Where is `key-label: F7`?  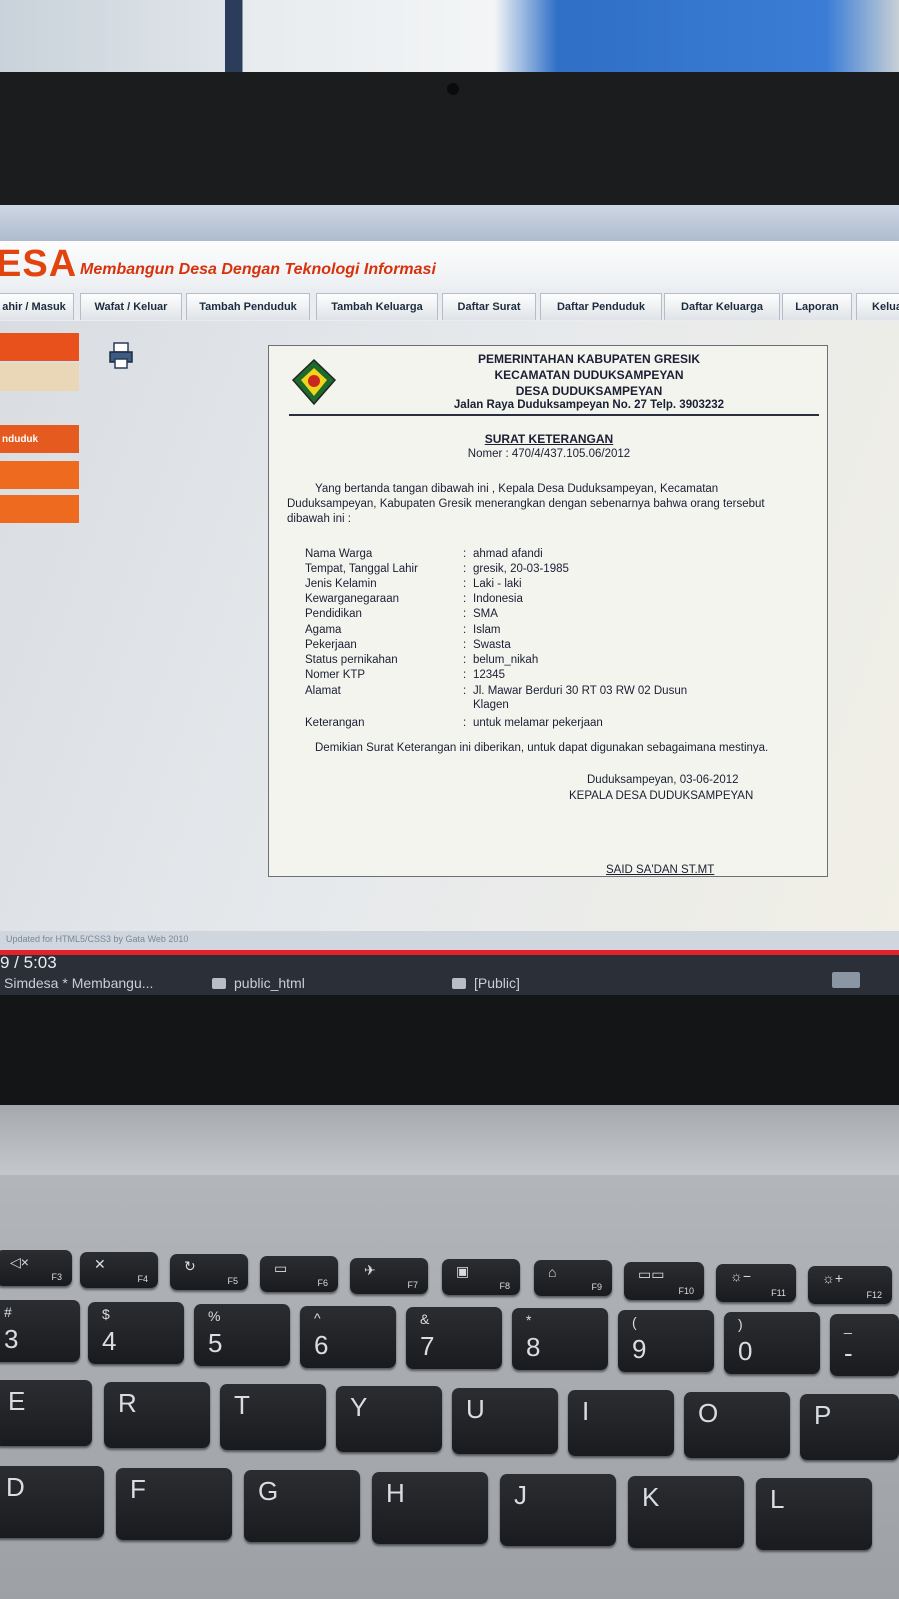
key-label: F7 is located at coordinates (412, 1285).